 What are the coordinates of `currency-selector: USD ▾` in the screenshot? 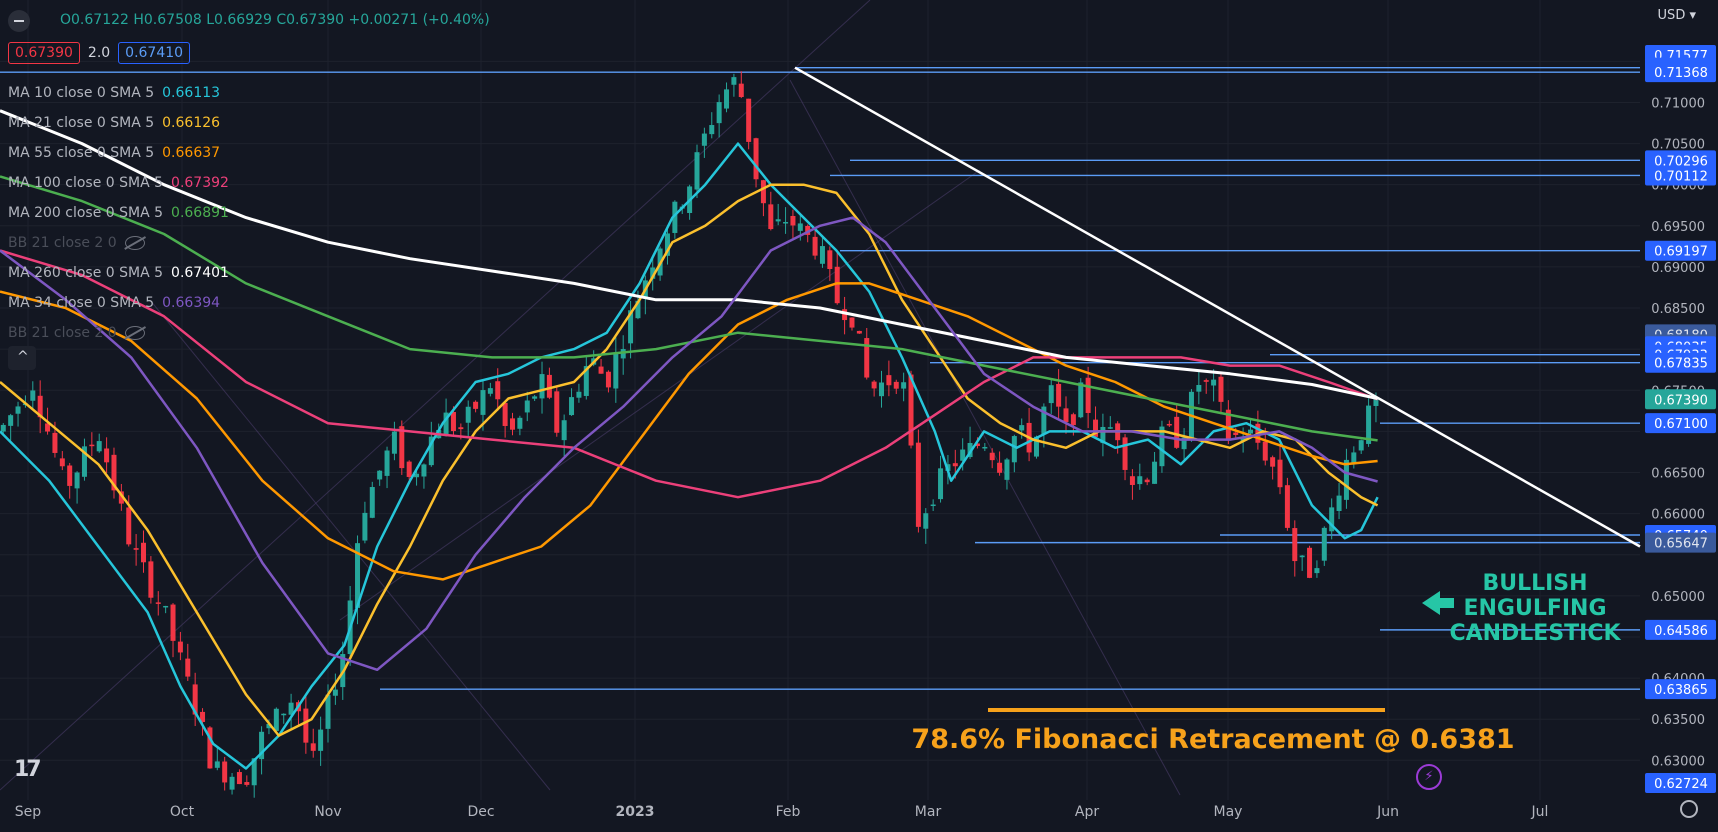 It's located at (1677, 15).